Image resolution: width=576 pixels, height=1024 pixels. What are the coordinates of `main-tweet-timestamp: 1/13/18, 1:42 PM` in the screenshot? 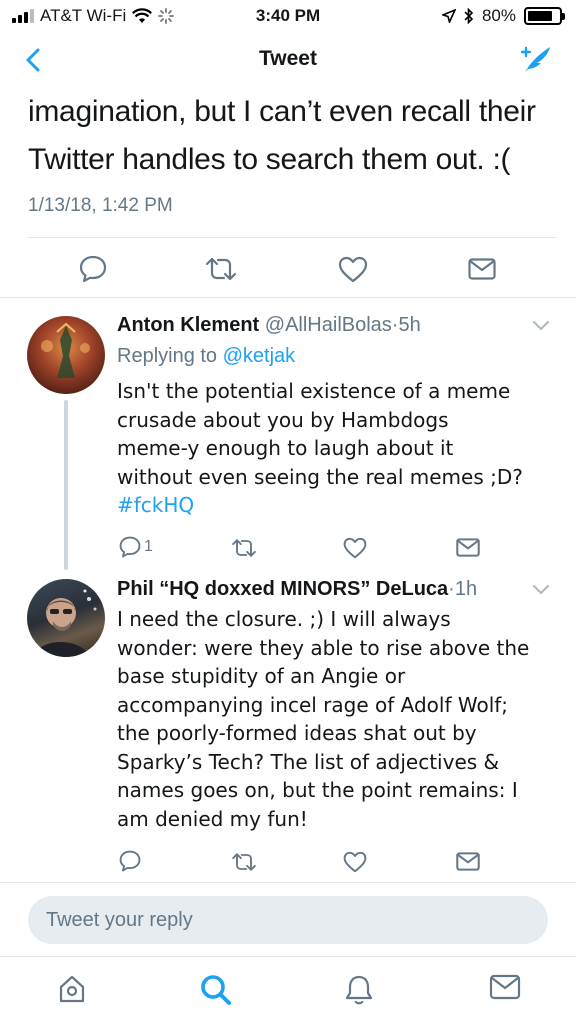 It's located at (100, 205).